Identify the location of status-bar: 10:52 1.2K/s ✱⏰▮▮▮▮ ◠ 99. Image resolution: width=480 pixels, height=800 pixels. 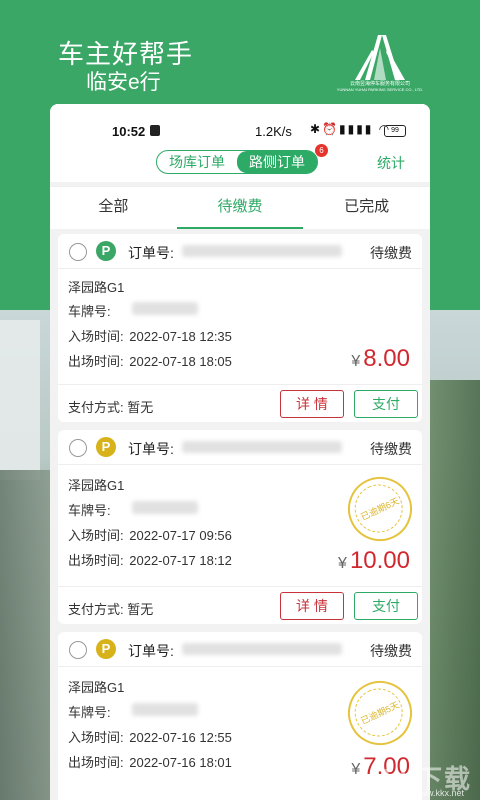
(240, 126).